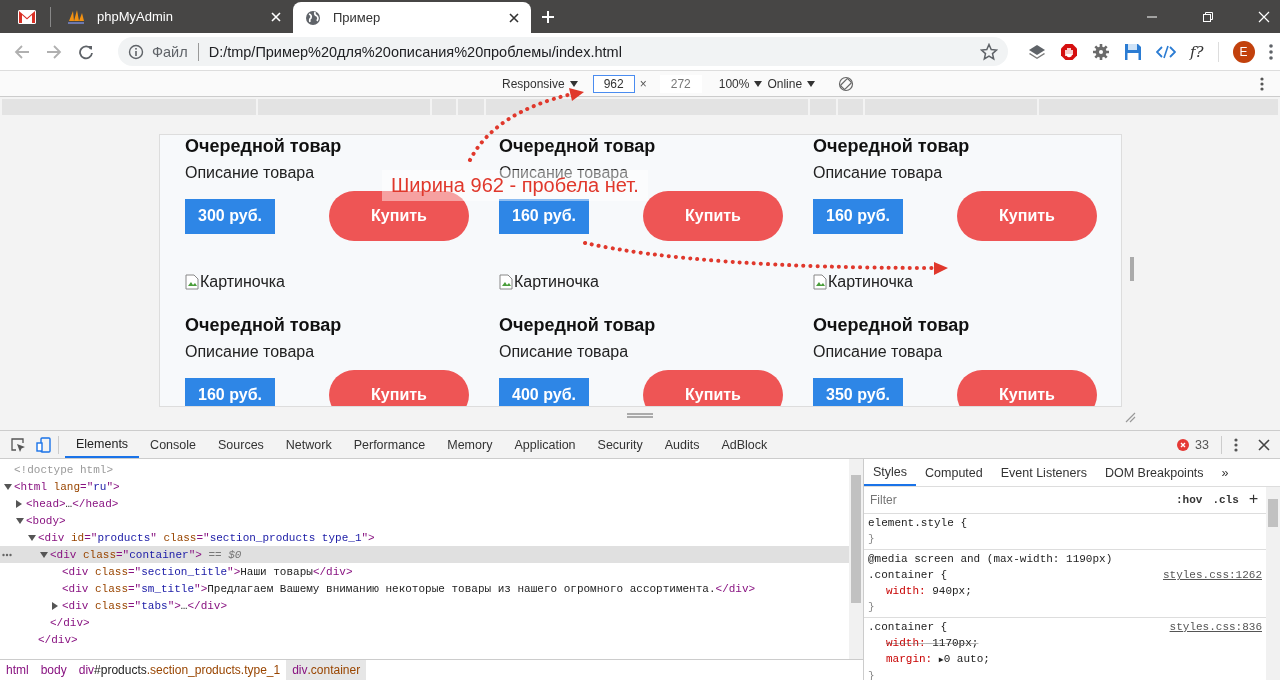 This screenshot has width=1280, height=680. What do you see at coordinates (1043, 472) in the screenshot?
I see `styles-tab: Event Listeners` at bounding box center [1043, 472].